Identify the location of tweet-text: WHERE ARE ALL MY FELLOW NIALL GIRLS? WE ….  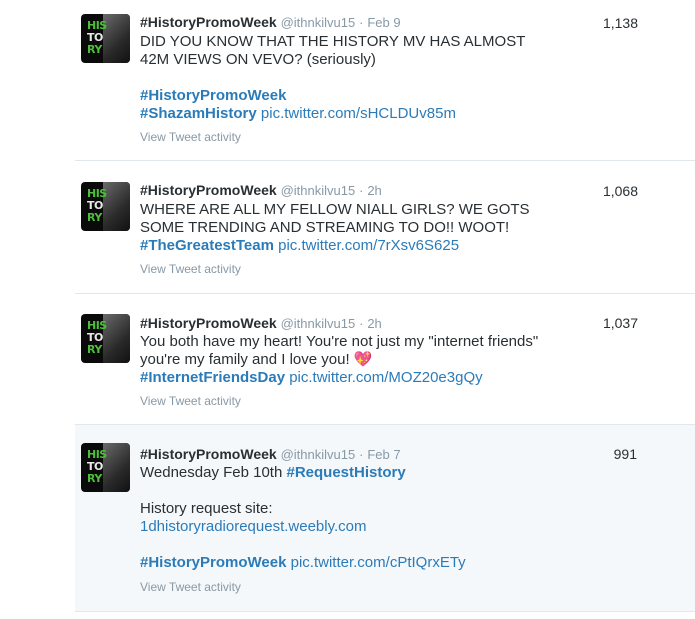
(340, 228).